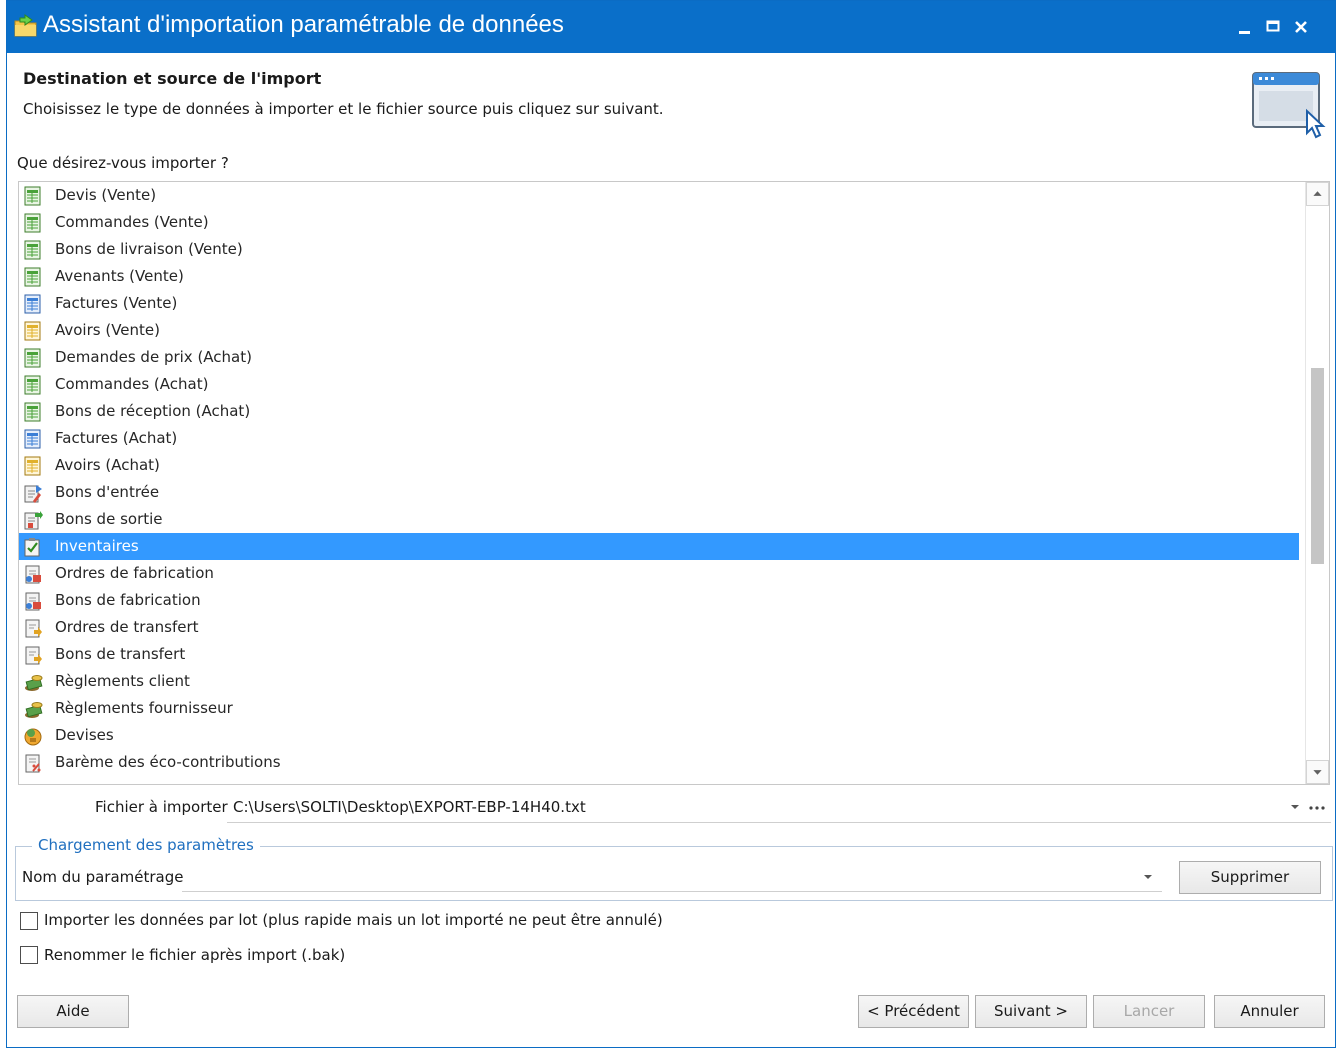 Image resolution: width=1338 pixels, height=1051 pixels. What do you see at coordinates (134, 573) in the screenshot?
I see `list-item-label: Ordres de fabrication` at bounding box center [134, 573].